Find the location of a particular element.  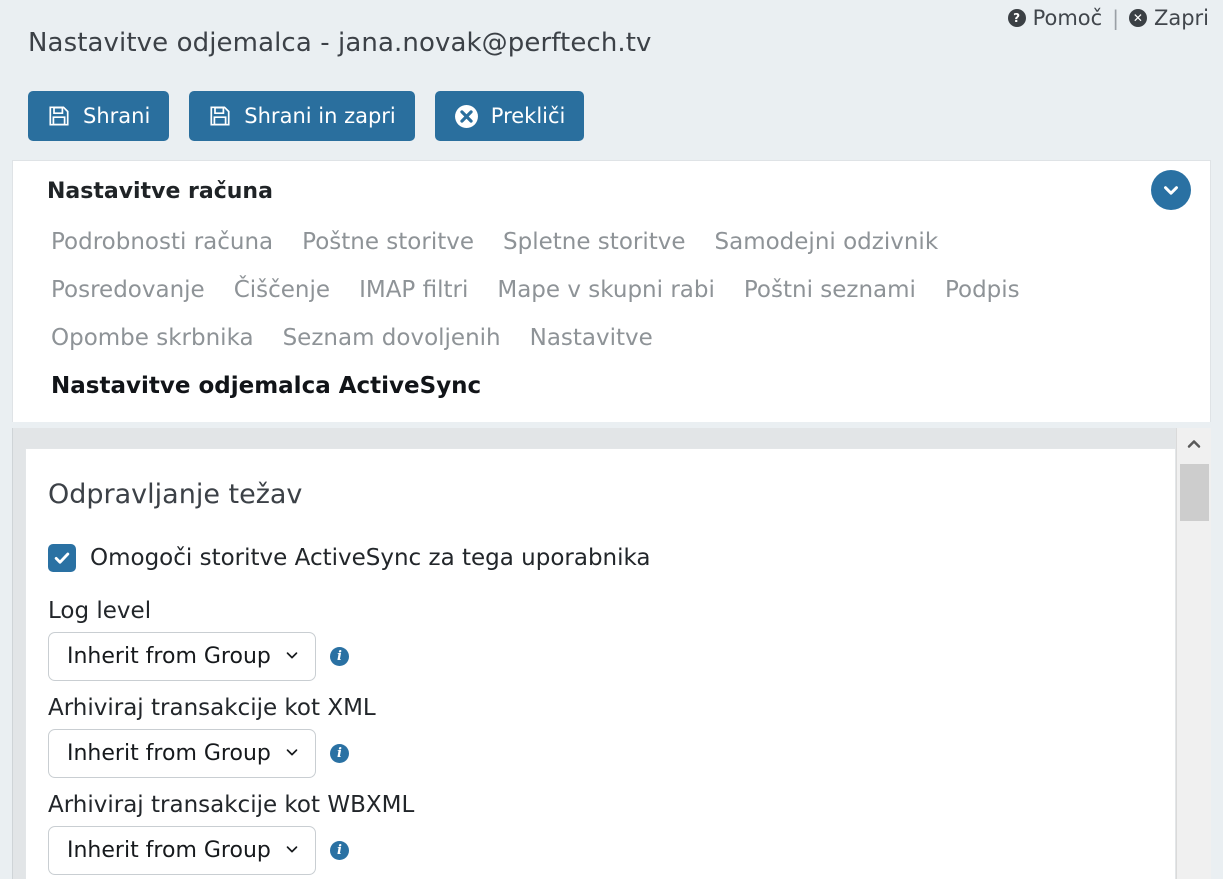

field-log-level: Log level Inherit from Group i is located at coordinates (594, 639).